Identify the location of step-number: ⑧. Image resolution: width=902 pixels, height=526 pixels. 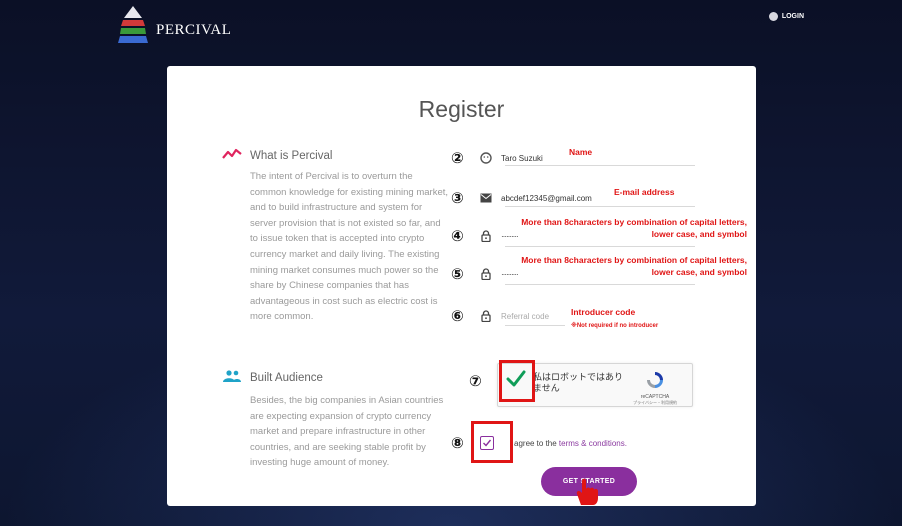
(457, 443).